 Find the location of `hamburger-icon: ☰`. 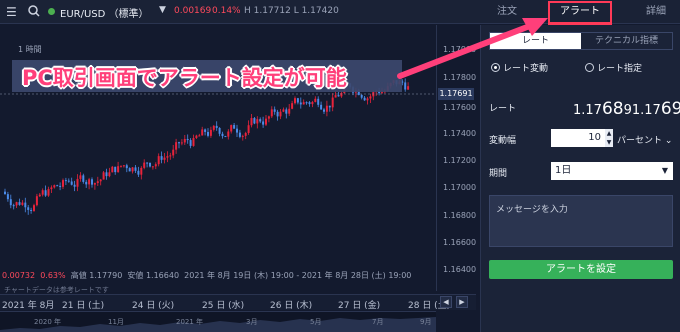

hamburger-icon: ☰ is located at coordinates (13, 12).